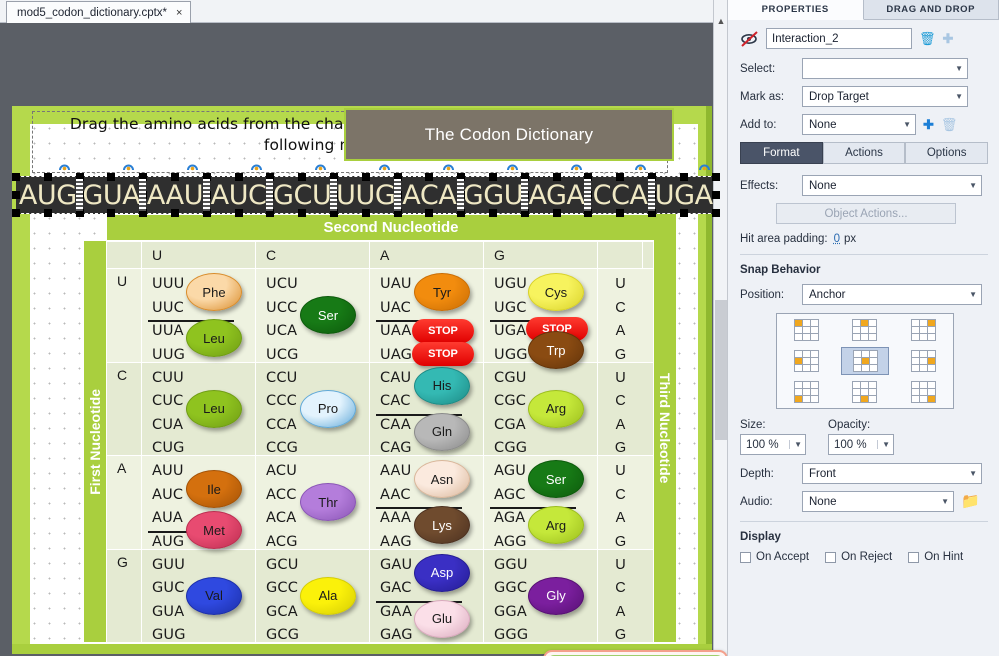 The image size is (999, 656). What do you see at coordinates (302, 195) in the screenshot?
I see `mrna-codon-box: GCU` at bounding box center [302, 195].